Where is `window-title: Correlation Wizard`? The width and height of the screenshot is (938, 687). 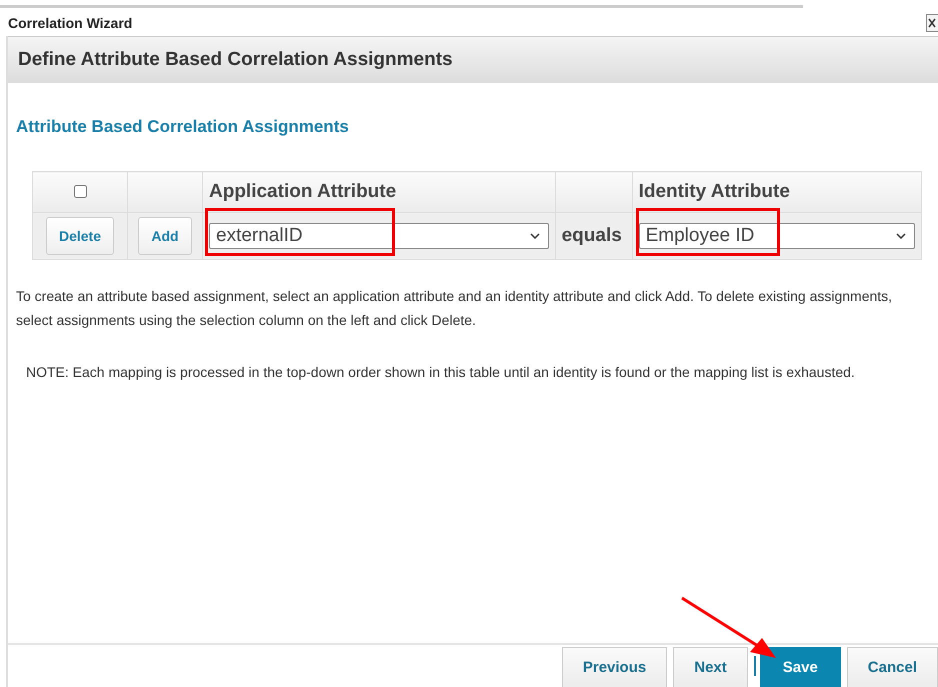
window-title: Correlation Wizard is located at coordinates (70, 23).